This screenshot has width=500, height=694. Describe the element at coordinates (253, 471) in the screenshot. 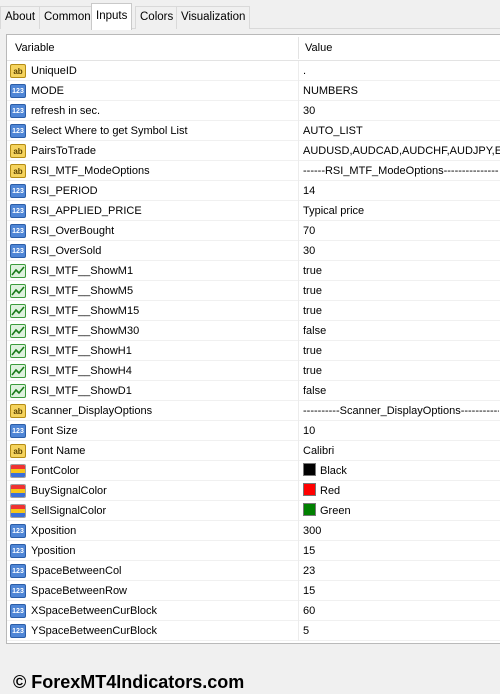

I see `table-row: FontColor Black` at that location.